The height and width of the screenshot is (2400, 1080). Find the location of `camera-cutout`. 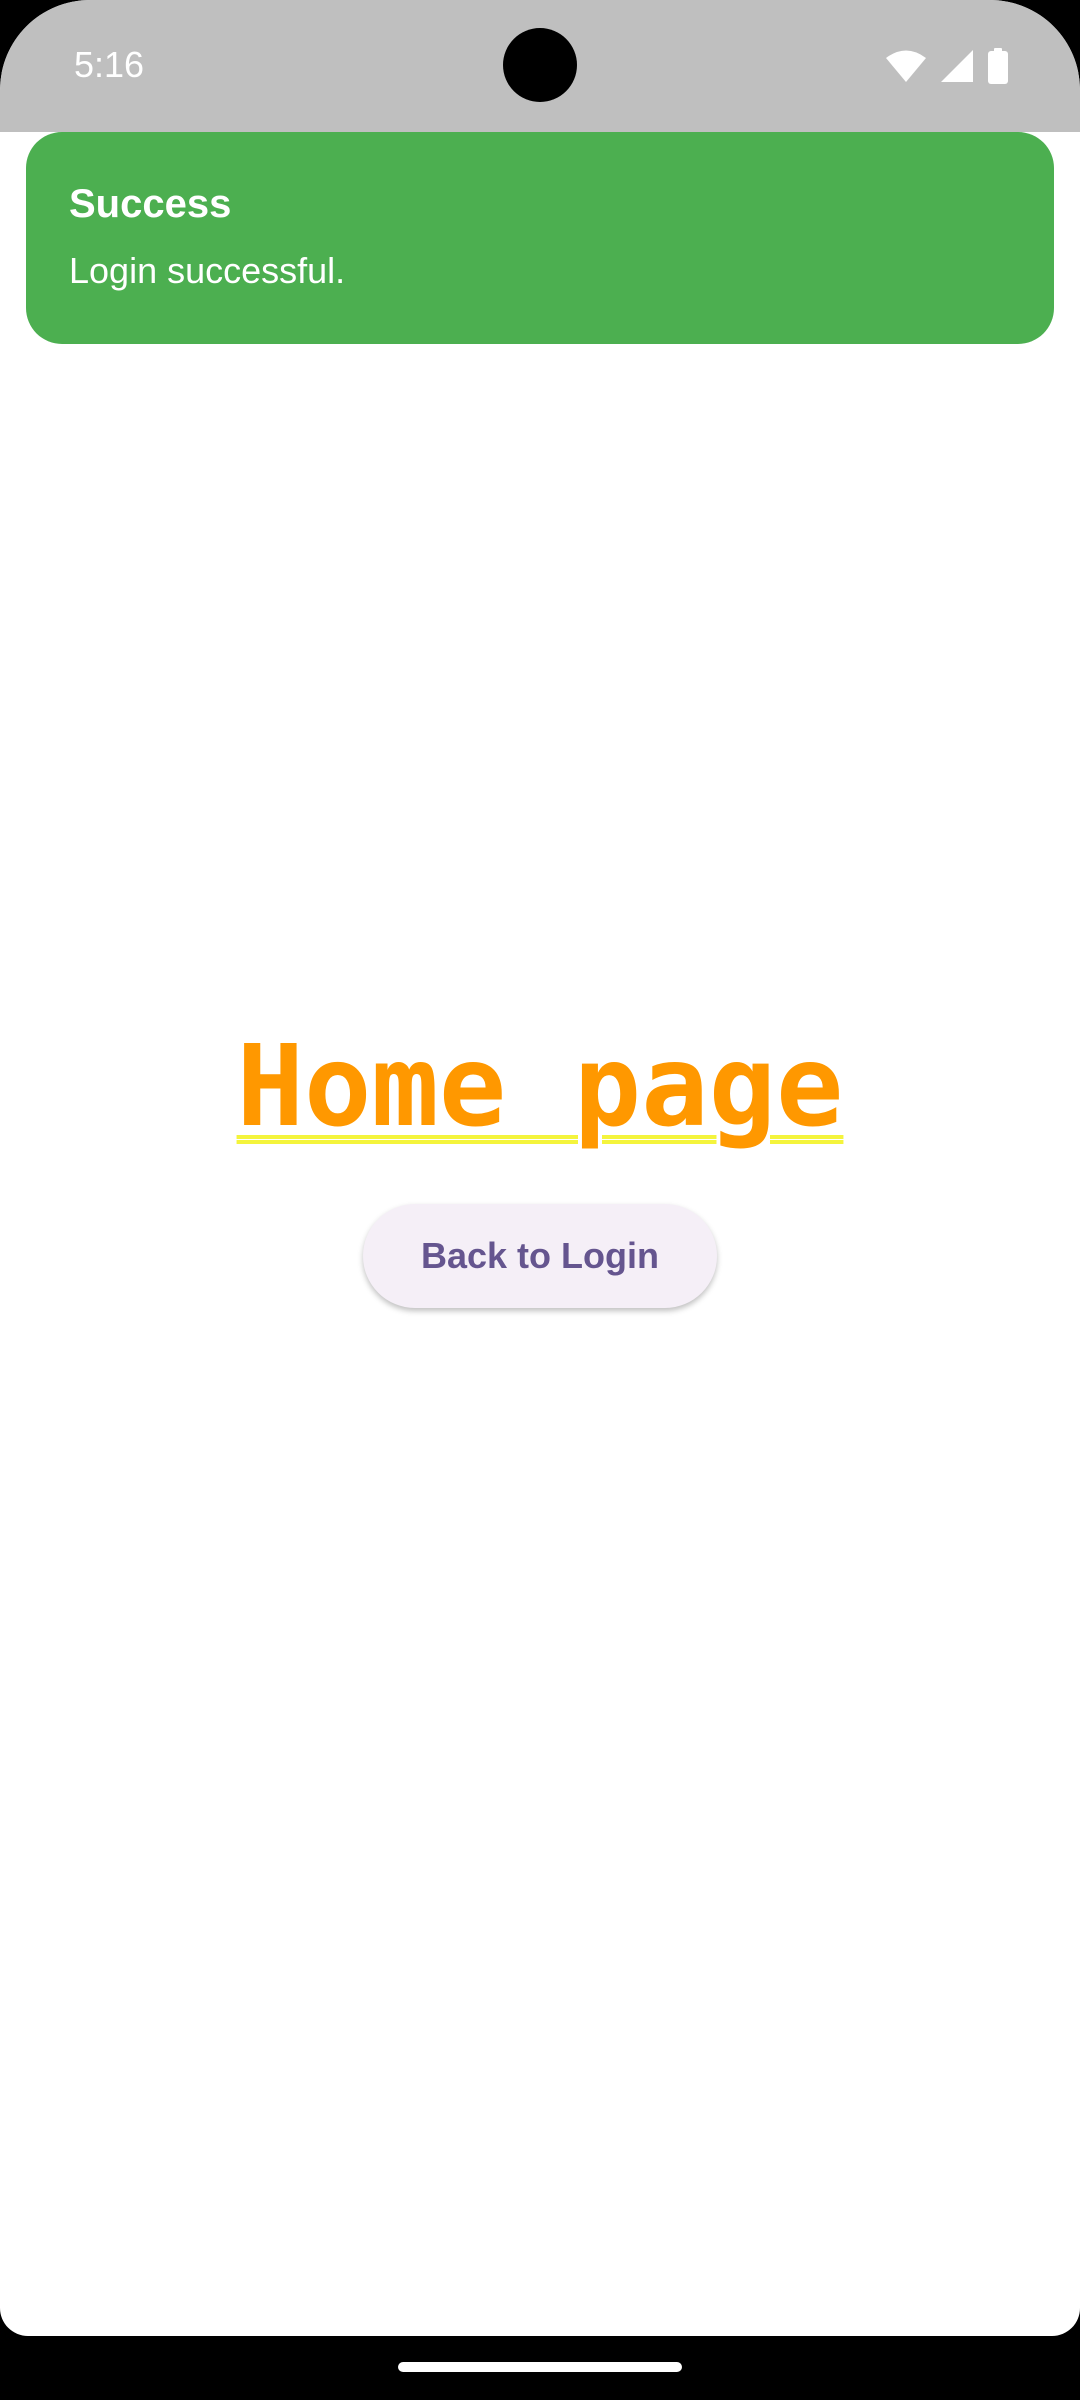

camera-cutout is located at coordinates (540, 65).